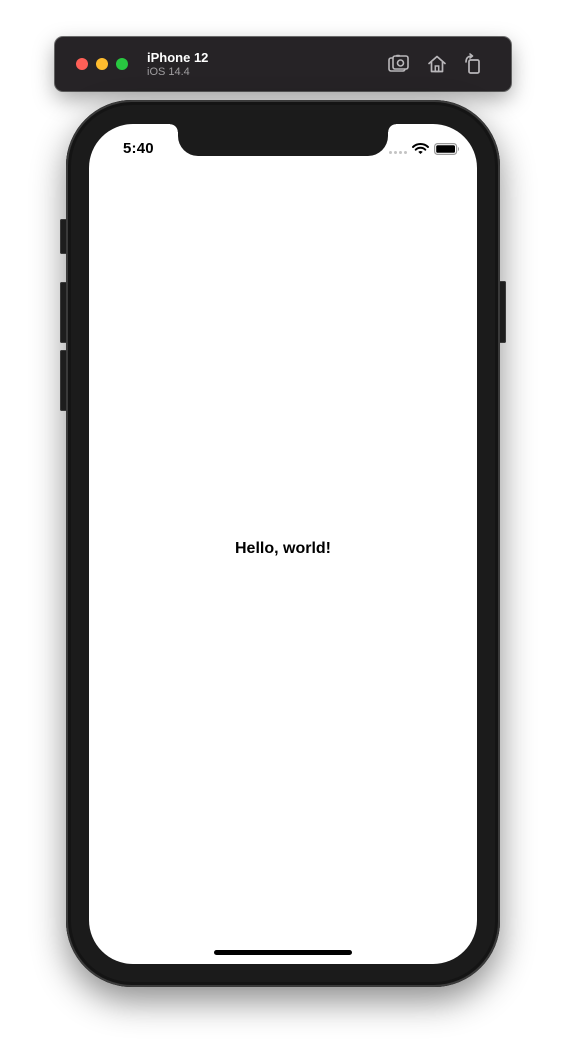 This screenshot has height=1062, width=566. Describe the element at coordinates (502, 312) in the screenshot. I see `side-power-button` at that location.